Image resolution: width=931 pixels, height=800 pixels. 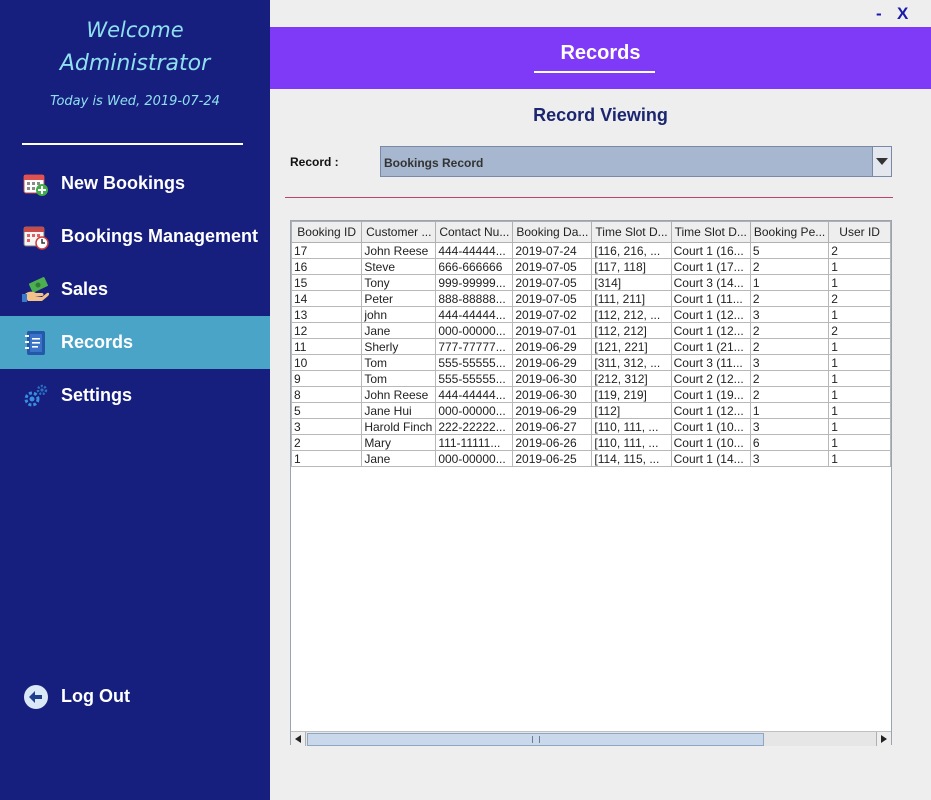 I want to click on horizontal-scrollbar, so click(x=591, y=738).